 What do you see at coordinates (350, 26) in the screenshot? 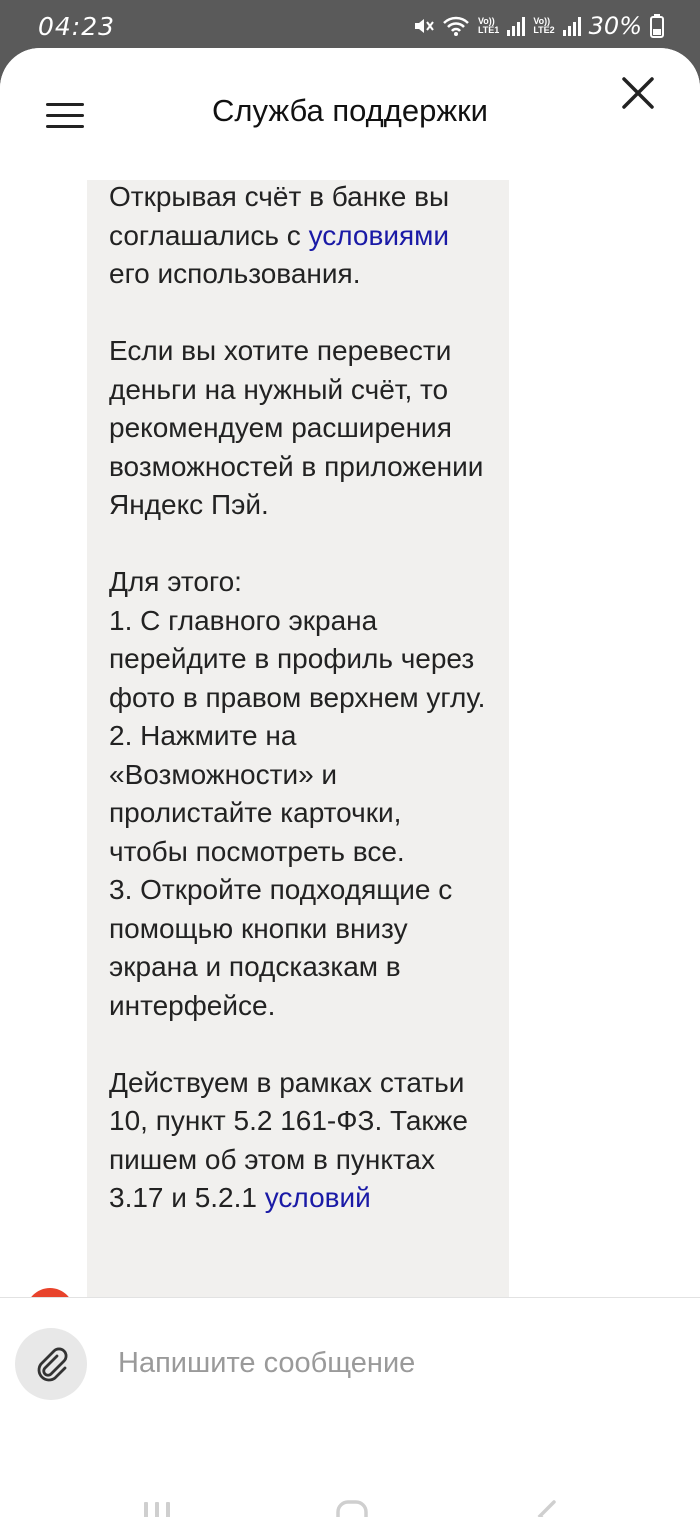
I see `status-bar: 04:23 Vo)) LTE1 Vo)) LTE2 30%` at bounding box center [350, 26].